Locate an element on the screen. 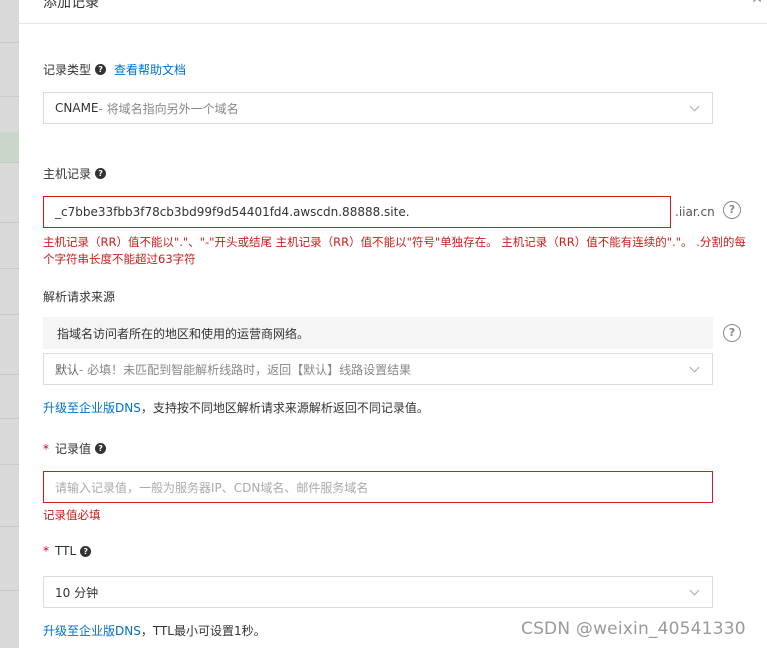  close-icon: ✕ is located at coordinates (757, 3).